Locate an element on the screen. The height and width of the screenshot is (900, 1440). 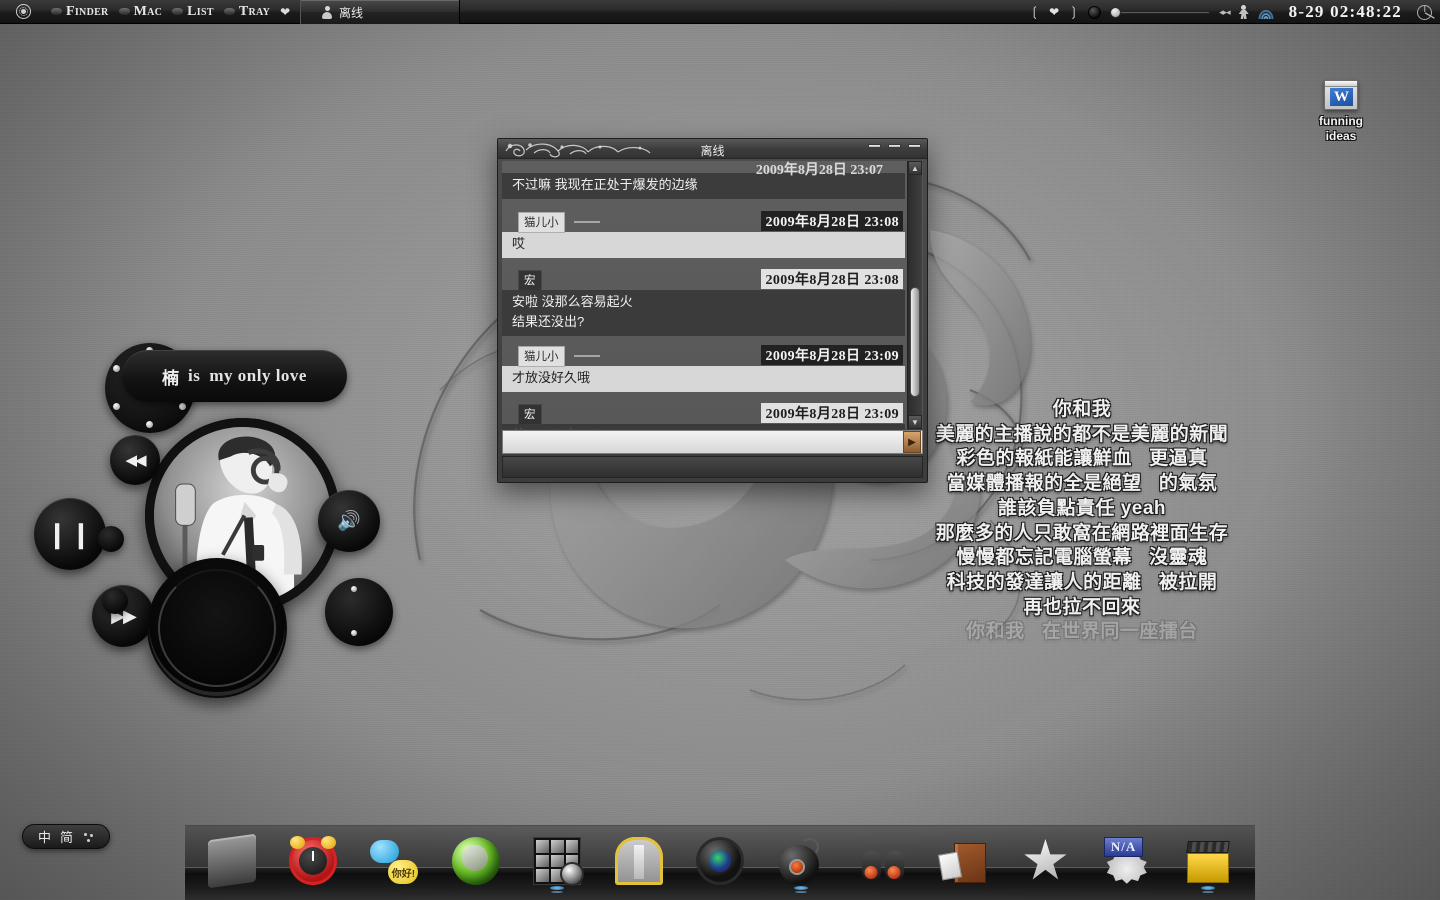
yellow-crate-icon is located at coordinates (1208, 861).